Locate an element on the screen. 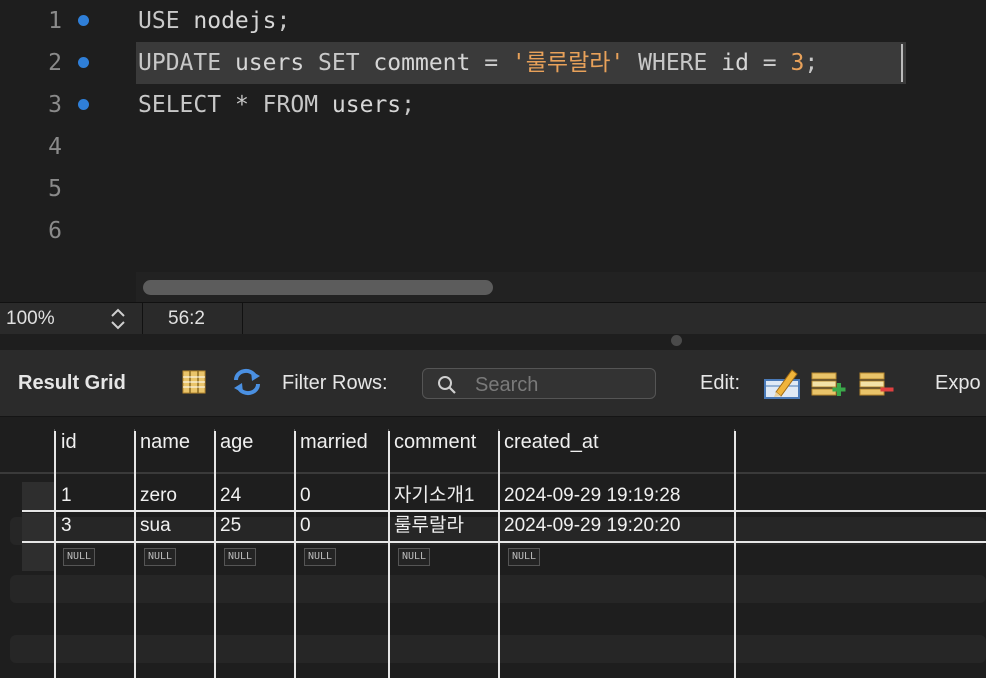  grid-view-button is located at coordinates (194, 382).